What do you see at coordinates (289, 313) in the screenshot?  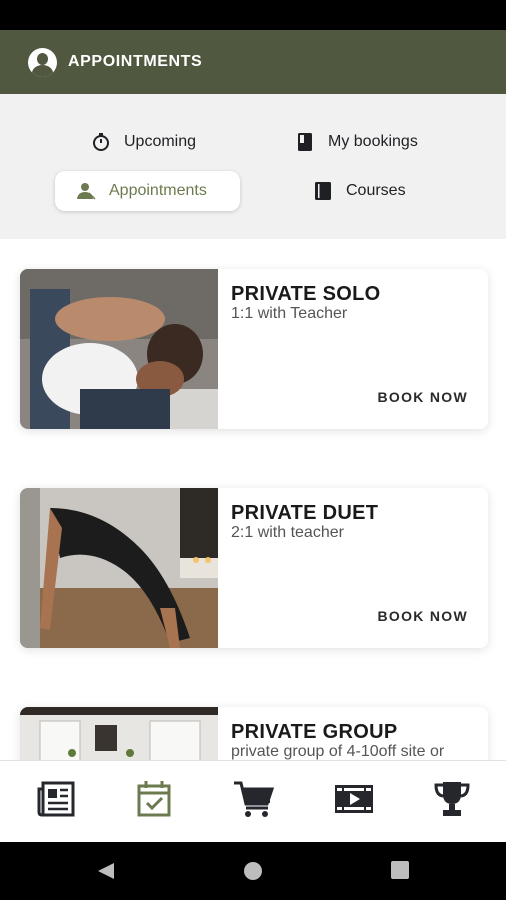 I see `card-subtitle: 1:1 with Teacher` at bounding box center [289, 313].